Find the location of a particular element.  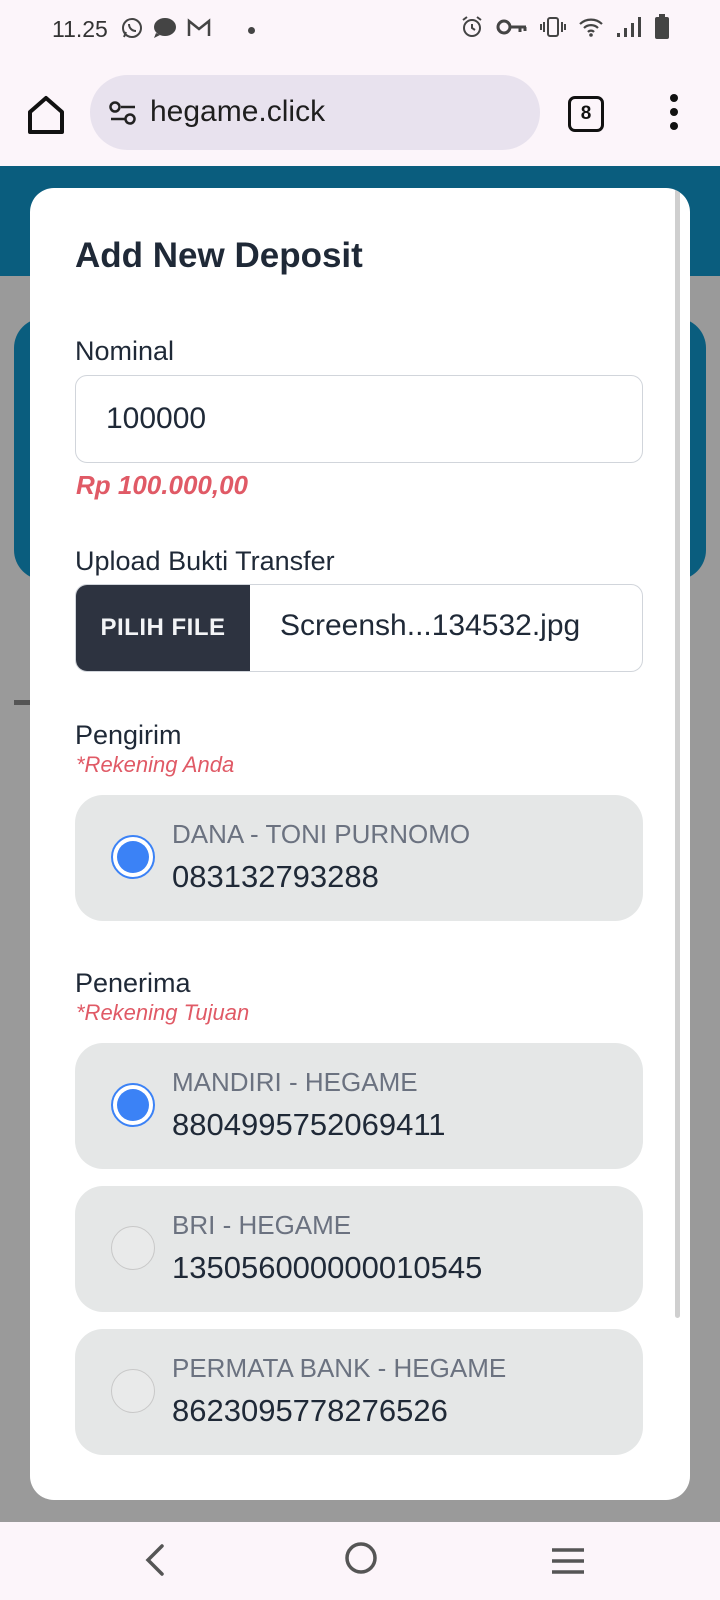

nominal-input: 100000 is located at coordinates (359, 419).